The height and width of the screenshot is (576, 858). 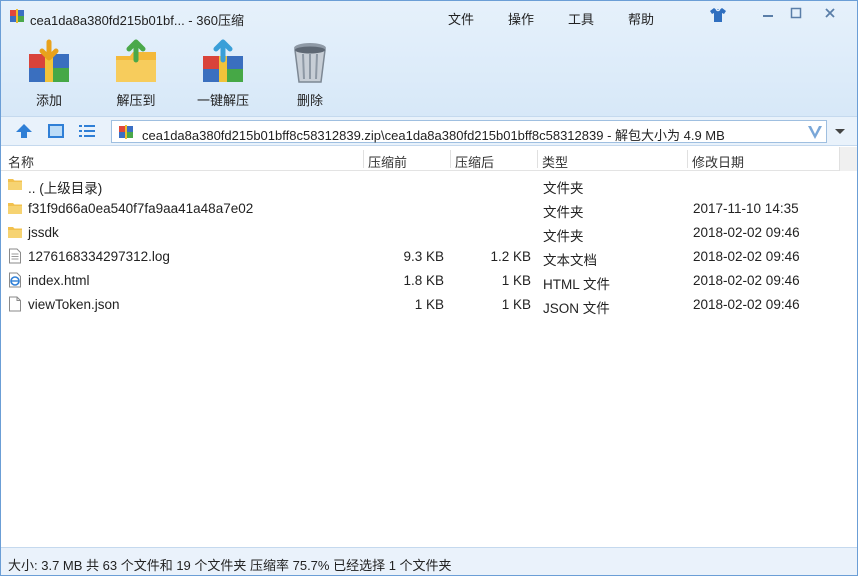 What do you see at coordinates (718, 15) in the screenshot?
I see `skin-shirt-icon` at bounding box center [718, 15].